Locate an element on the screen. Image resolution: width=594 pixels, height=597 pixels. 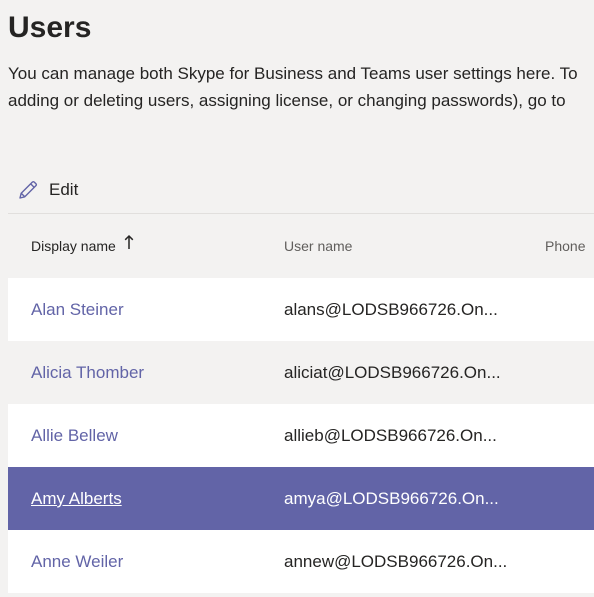
column-header-phone: Phone is located at coordinates (565, 246).